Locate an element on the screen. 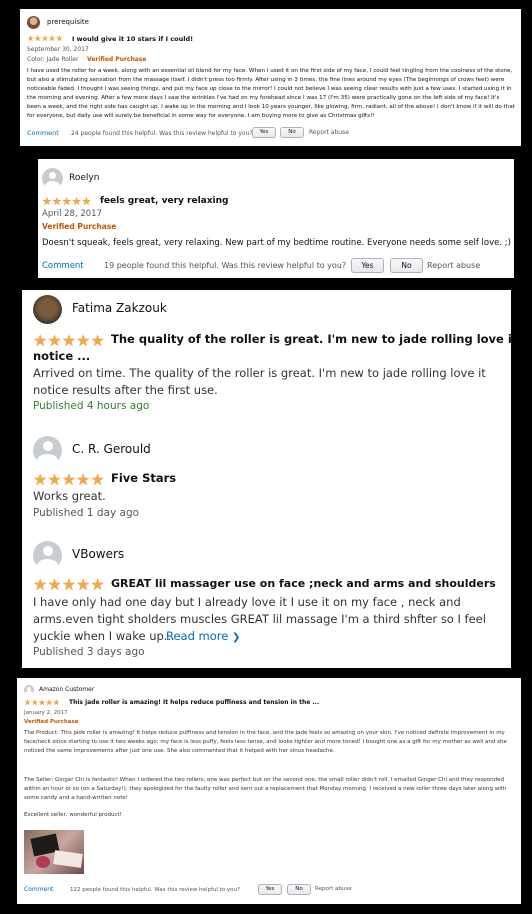 This screenshot has height=914, width=532. author-name: Fatima Zakzouk is located at coordinates (119, 308).